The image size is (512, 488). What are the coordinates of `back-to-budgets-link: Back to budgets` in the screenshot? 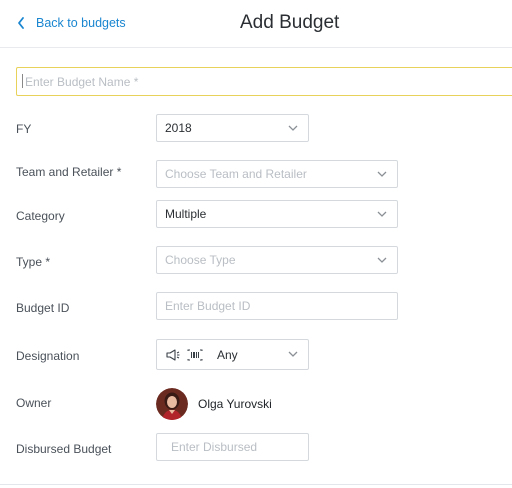 It's located at (71, 23).